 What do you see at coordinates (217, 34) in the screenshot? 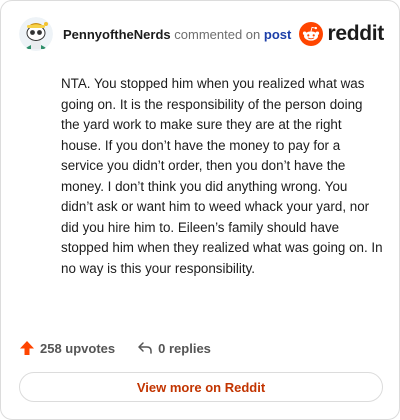
I see `action-text: commented on` at bounding box center [217, 34].